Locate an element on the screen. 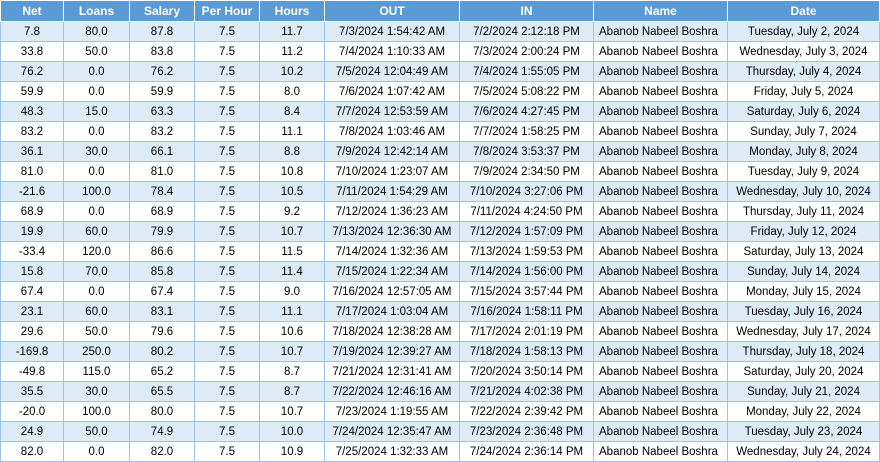  date-cell: Saturday, July 13, 2024 is located at coordinates (803, 251).